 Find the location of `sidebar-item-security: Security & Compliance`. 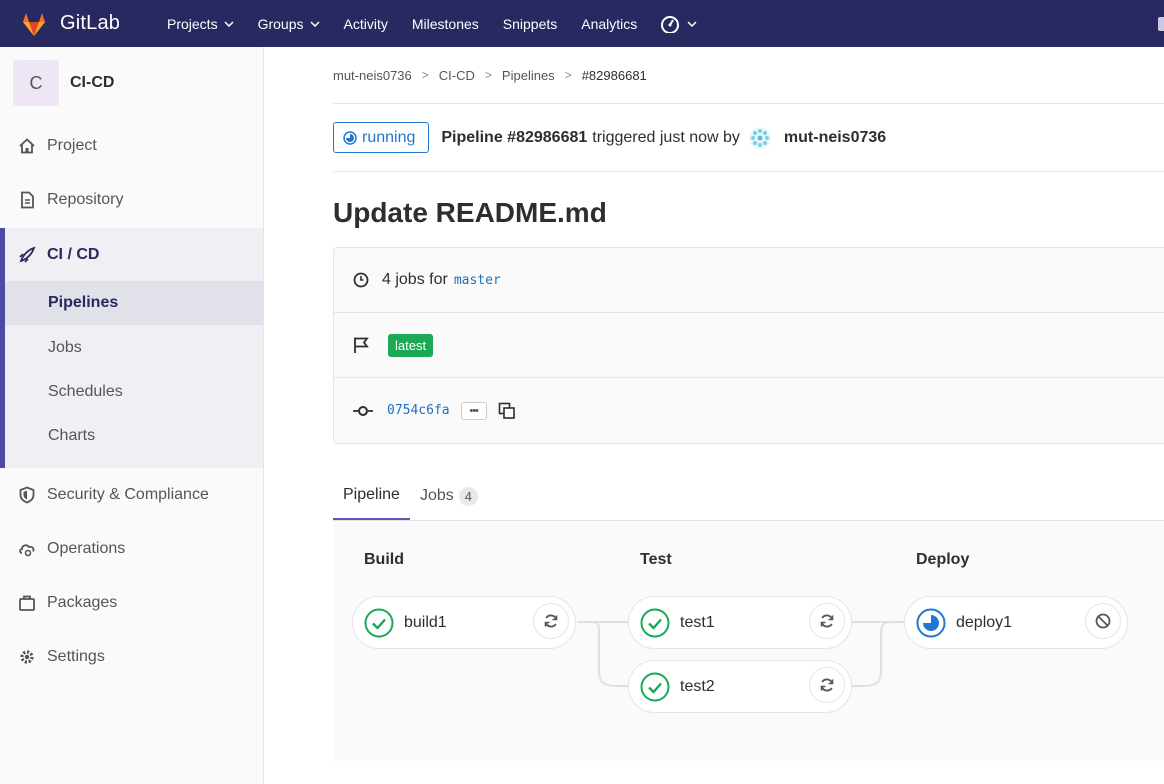

sidebar-item-security: Security & Compliance is located at coordinates (131, 495).